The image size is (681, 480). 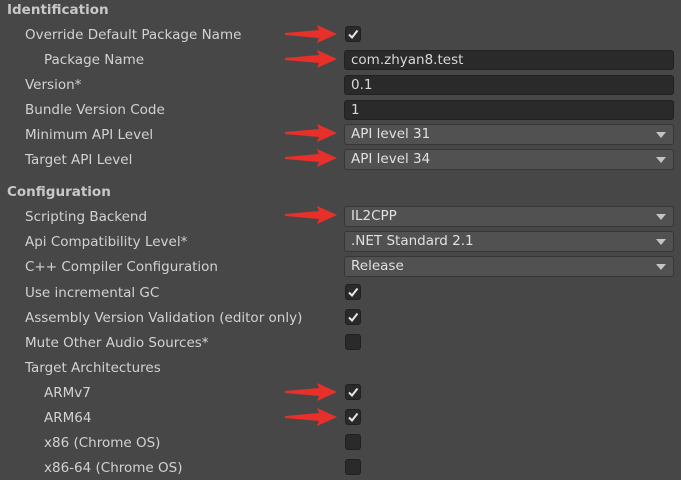 What do you see at coordinates (340, 217) in the screenshot?
I see `scripting-backend-row: Scripting Backend IL2CPP` at bounding box center [340, 217].